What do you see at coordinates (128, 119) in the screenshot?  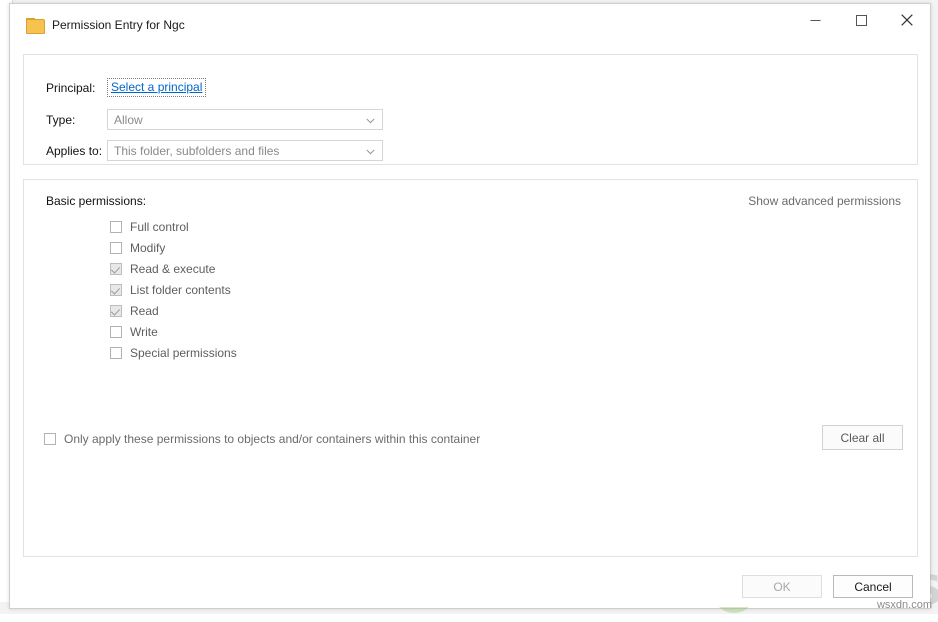 I see `type-value: Allow` at bounding box center [128, 119].